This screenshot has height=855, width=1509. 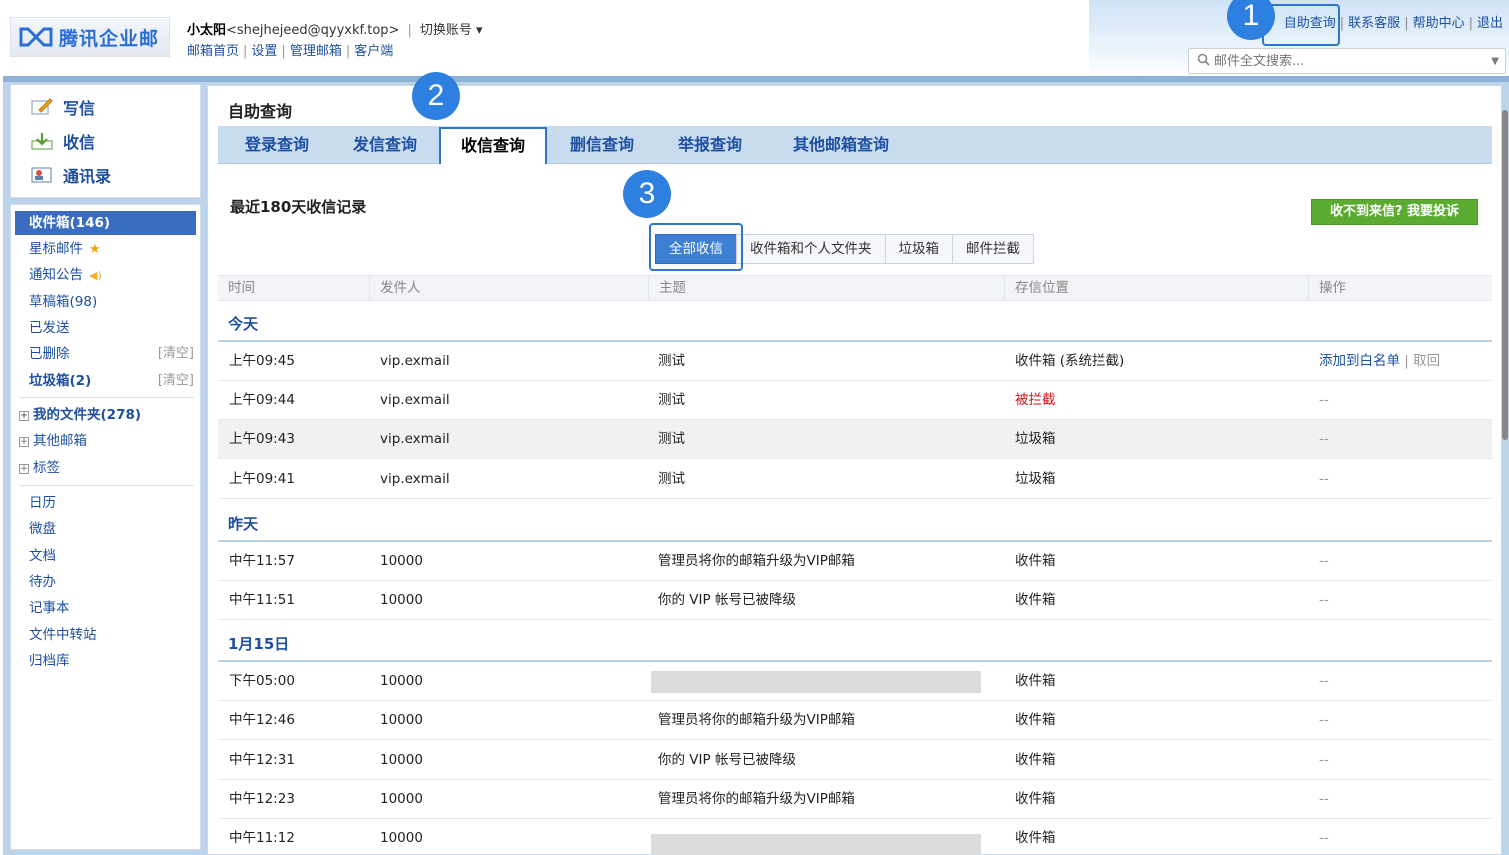 What do you see at coordinates (105, 249) in the screenshot?
I see `folder-starred: 星标邮件 ★` at bounding box center [105, 249].